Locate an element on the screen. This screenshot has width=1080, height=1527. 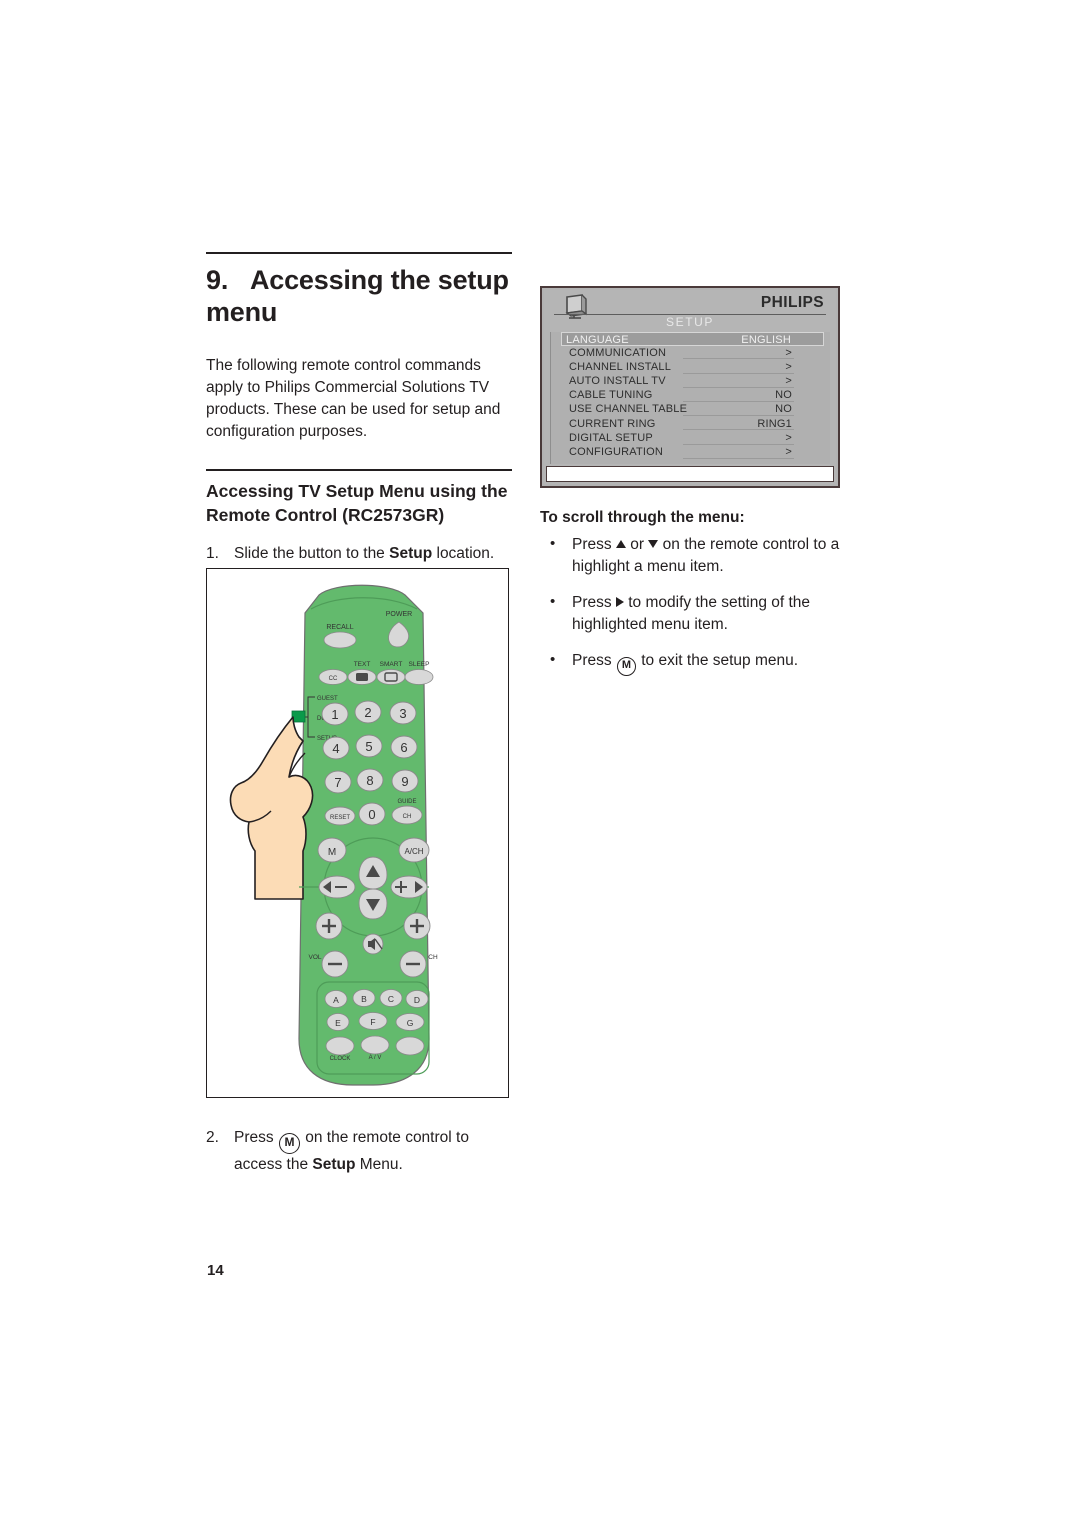
recall-label: RECALL is located at coordinates (339, 627).